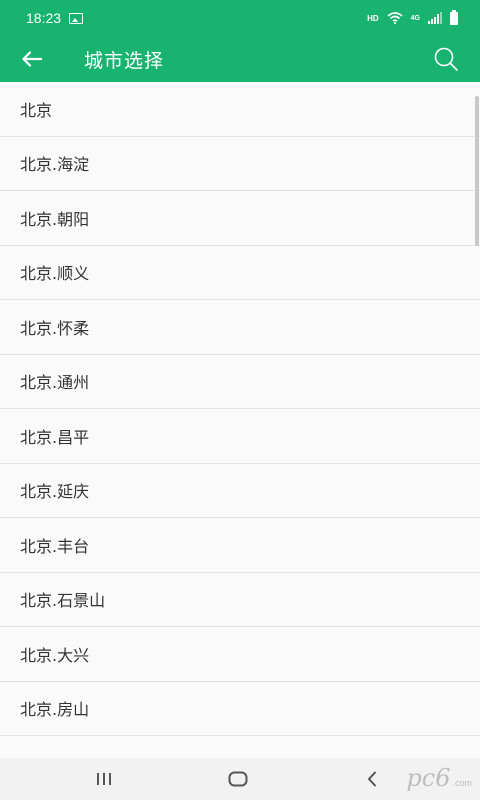 The image size is (480, 800). Describe the element at coordinates (44, 18) in the screenshot. I see `status-time: 18:23` at that location.